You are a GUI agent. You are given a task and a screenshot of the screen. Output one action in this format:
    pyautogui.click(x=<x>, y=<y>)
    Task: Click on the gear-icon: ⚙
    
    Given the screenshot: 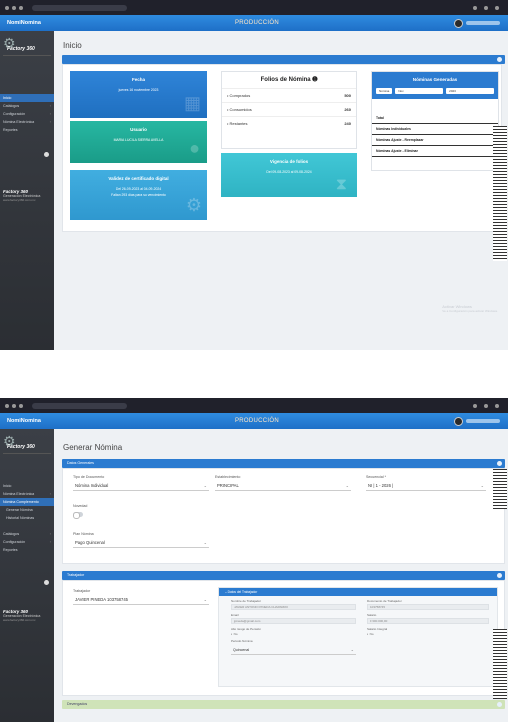 What is the action you would take?
    pyautogui.click(x=193, y=205)
    